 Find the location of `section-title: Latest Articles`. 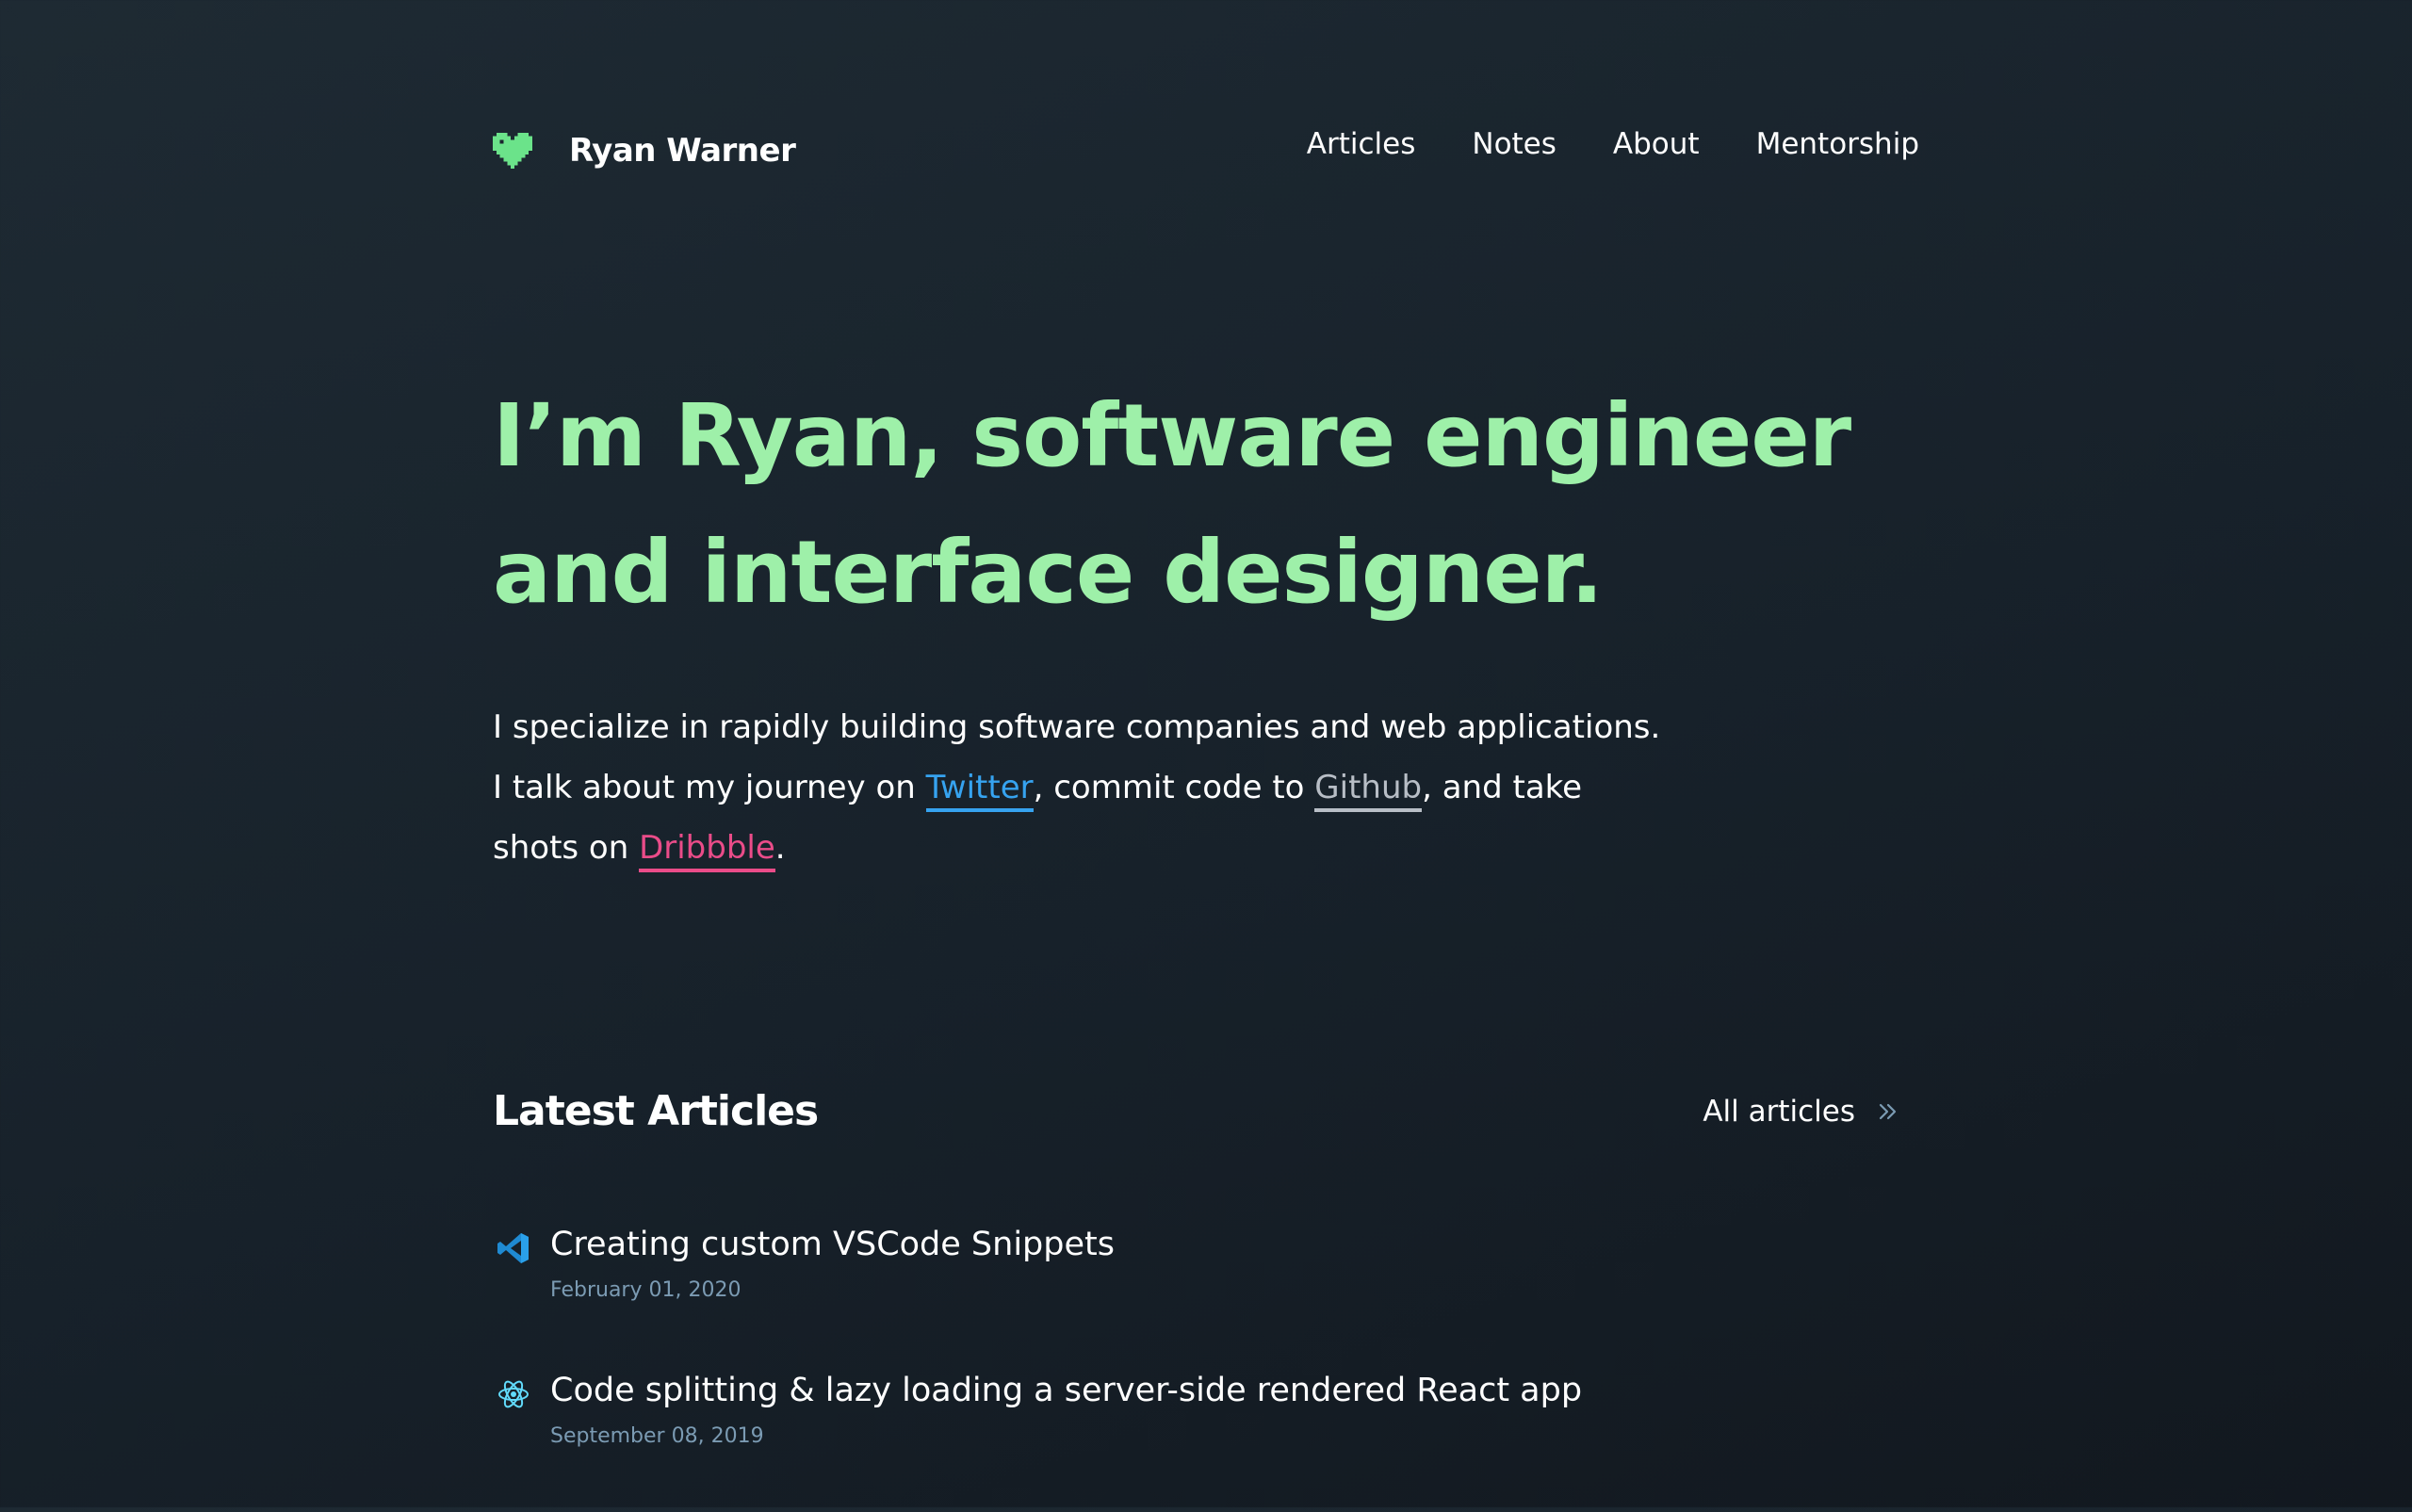

section-title: Latest Articles is located at coordinates (656, 1111).